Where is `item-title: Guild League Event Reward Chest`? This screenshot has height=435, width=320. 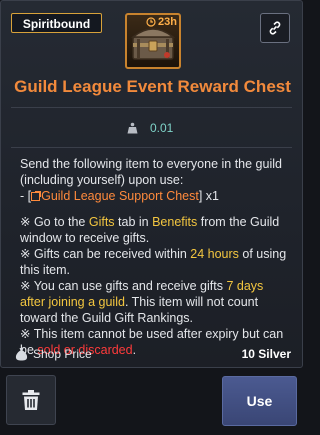 item-title: Guild League Event Reward Chest is located at coordinates (152, 86).